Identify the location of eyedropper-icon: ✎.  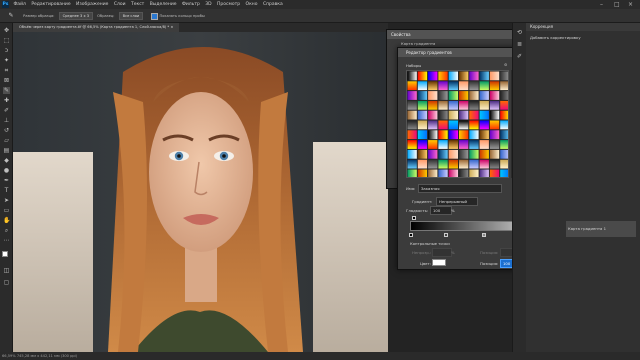
(11, 16).